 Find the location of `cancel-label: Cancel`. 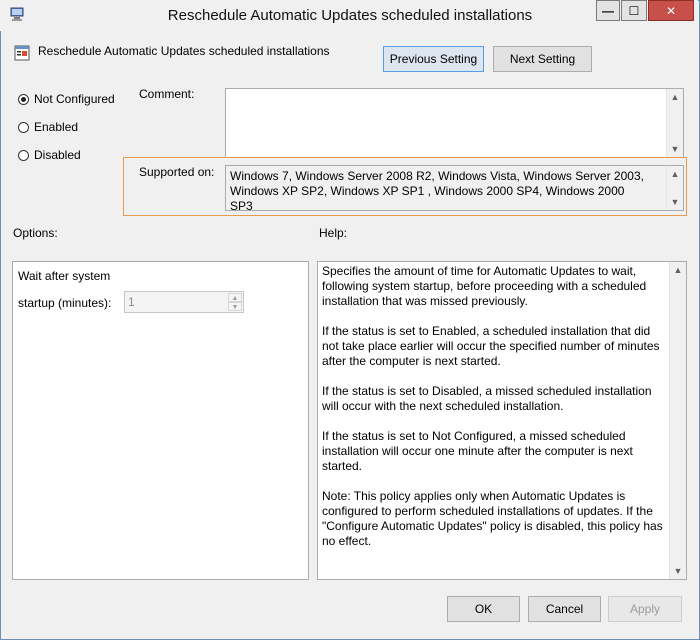

cancel-label: Cancel is located at coordinates (564, 609).